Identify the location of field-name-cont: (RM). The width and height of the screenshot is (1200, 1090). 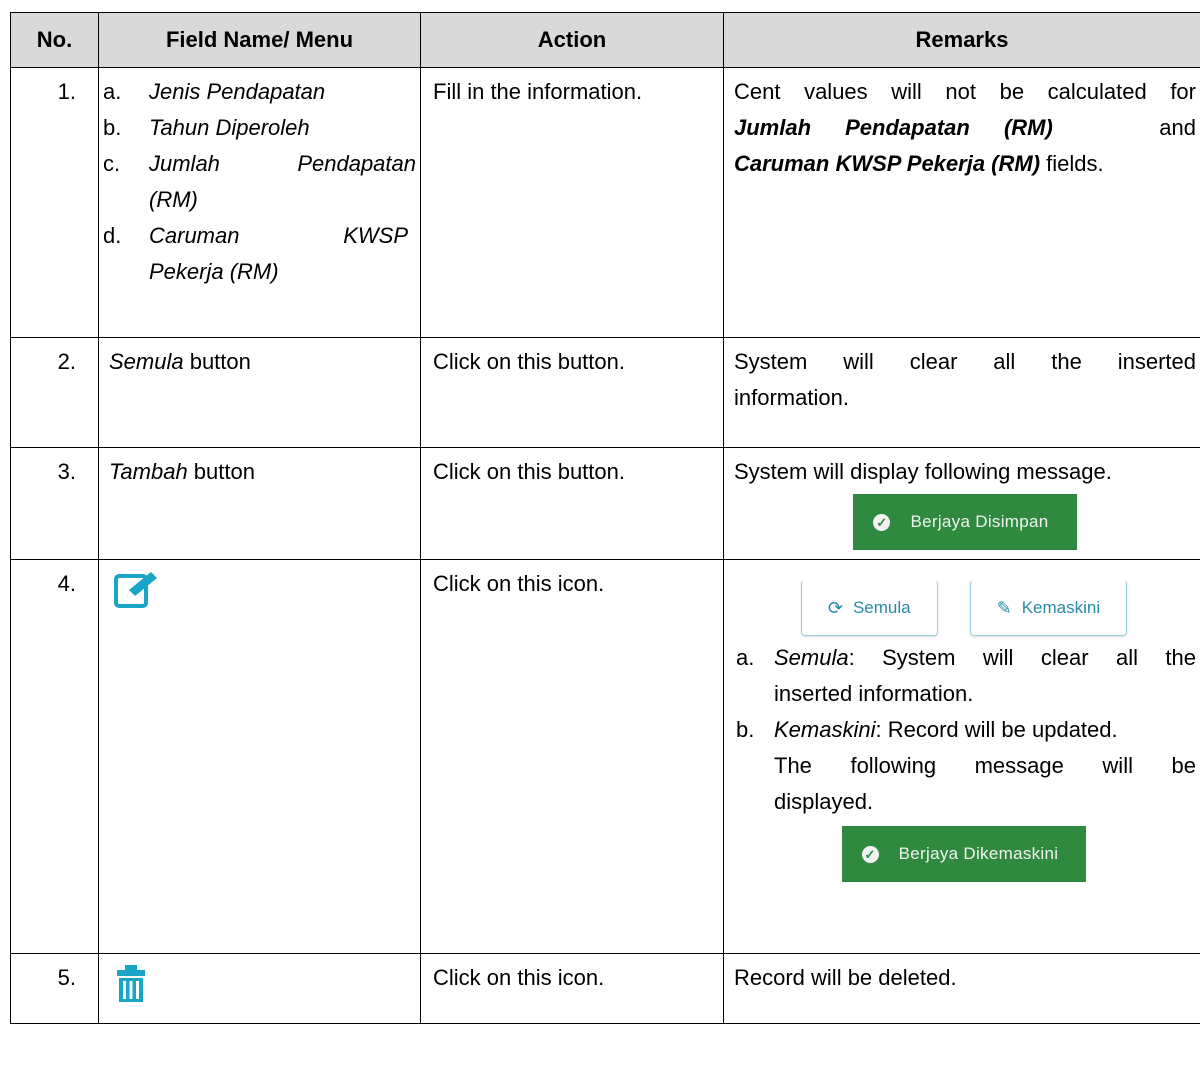
(173, 199).